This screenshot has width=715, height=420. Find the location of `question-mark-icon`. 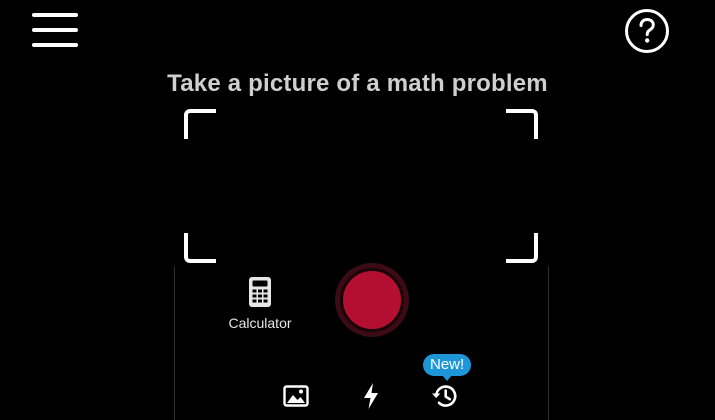

question-mark-icon is located at coordinates (647, 31).